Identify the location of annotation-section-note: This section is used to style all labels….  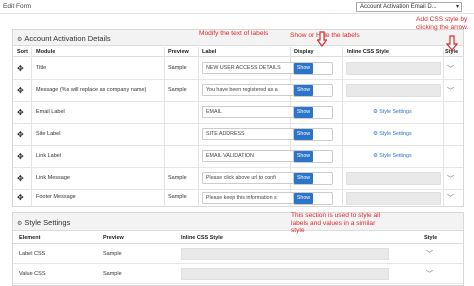
(336, 223).